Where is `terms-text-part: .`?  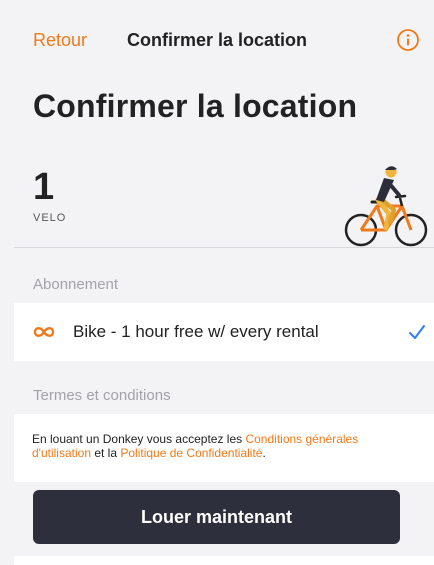 terms-text-part: . is located at coordinates (264, 453).